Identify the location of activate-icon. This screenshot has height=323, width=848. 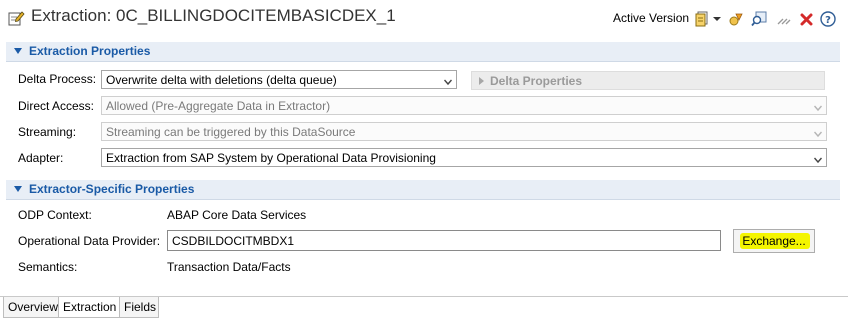
(736, 19).